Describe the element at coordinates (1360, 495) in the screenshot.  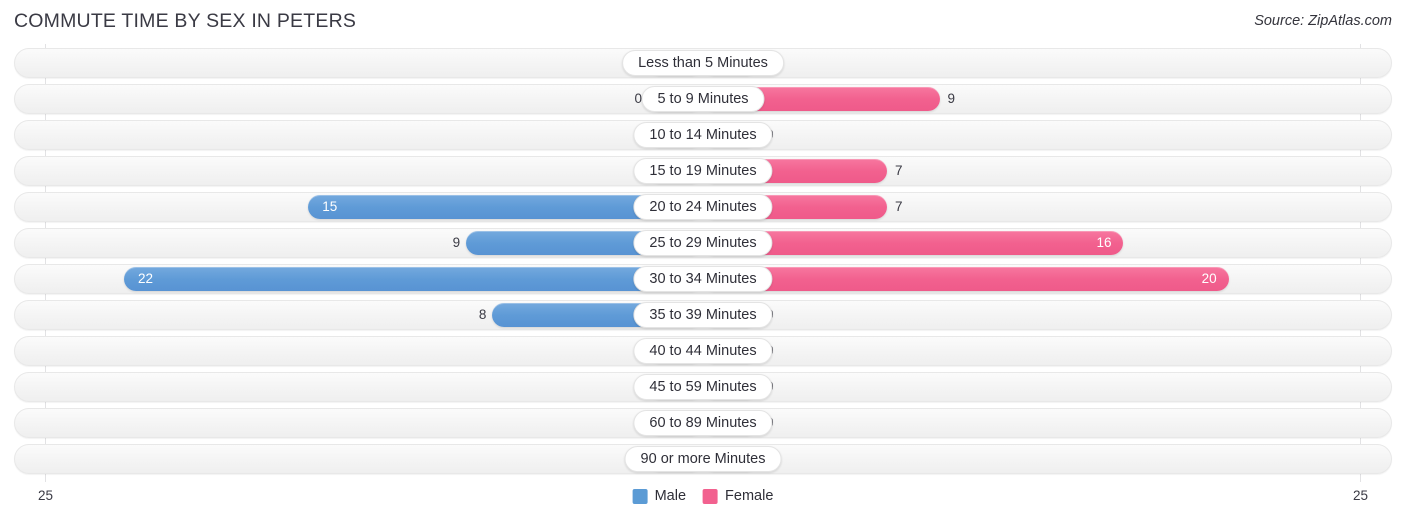
I see `axis-tick-right: 25` at that location.